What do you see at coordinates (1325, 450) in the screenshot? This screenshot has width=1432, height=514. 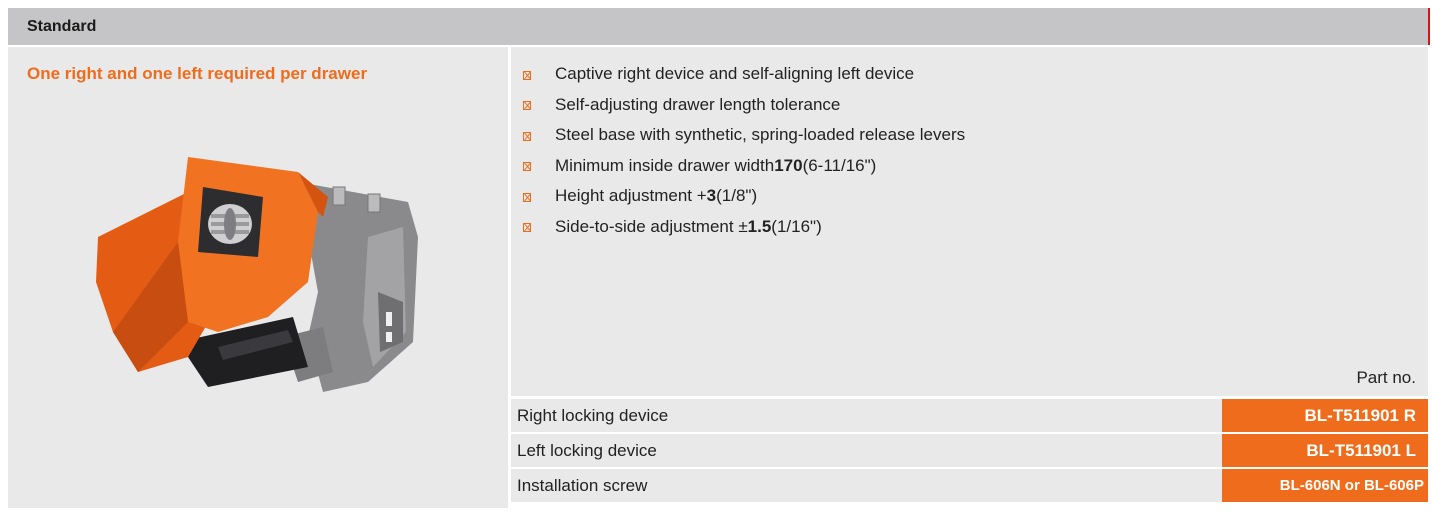 I see `part-code: BL-T511901 L` at bounding box center [1325, 450].